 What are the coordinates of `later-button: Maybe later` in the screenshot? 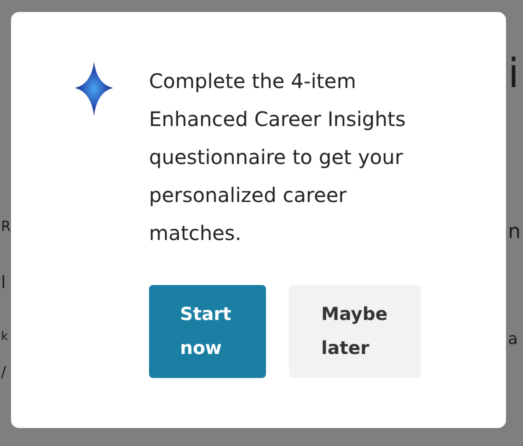 It's located at (355, 331).